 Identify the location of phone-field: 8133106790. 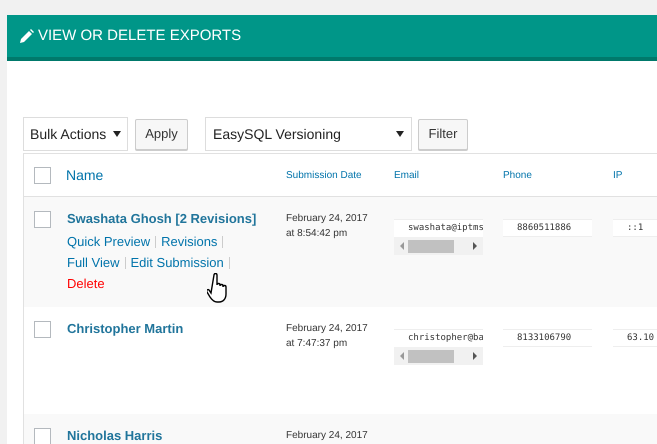
(547, 338).